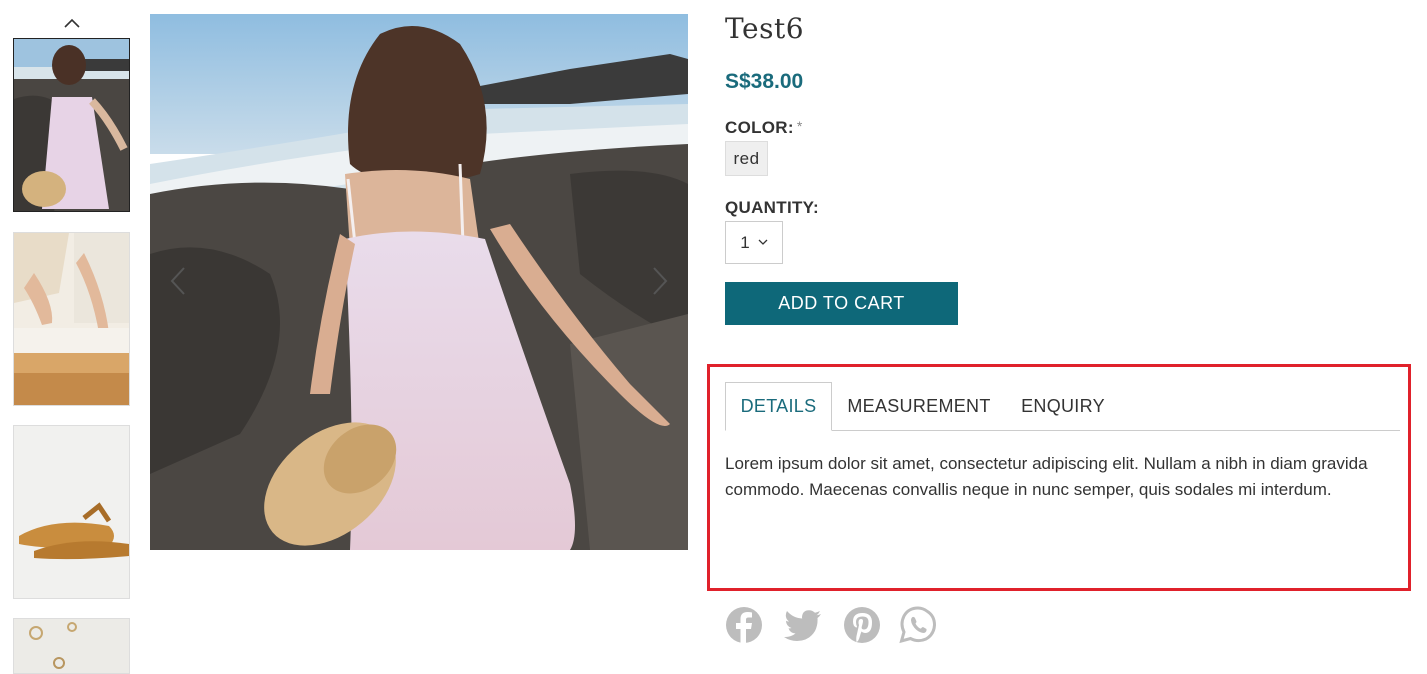  What do you see at coordinates (72, 23) in the screenshot?
I see `thumbnails-scroll-up-icon` at bounding box center [72, 23].